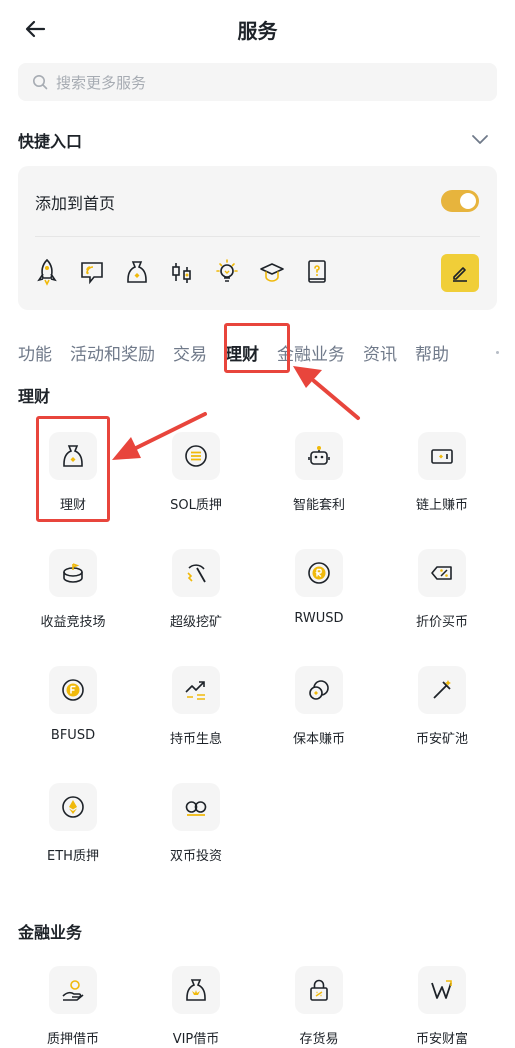 The image size is (515, 1048). Describe the element at coordinates (319, 573) in the screenshot. I see `rwusd-coin-icon` at that location.